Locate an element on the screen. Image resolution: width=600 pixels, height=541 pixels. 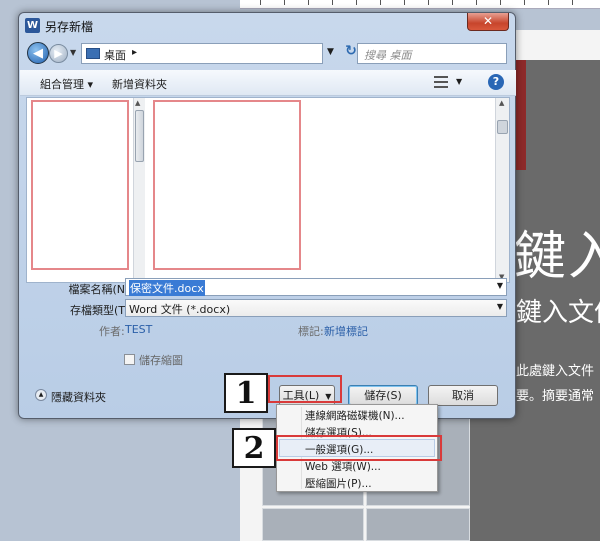
cover-subheading: 鍵入文件 is located at coordinates (558, 313).